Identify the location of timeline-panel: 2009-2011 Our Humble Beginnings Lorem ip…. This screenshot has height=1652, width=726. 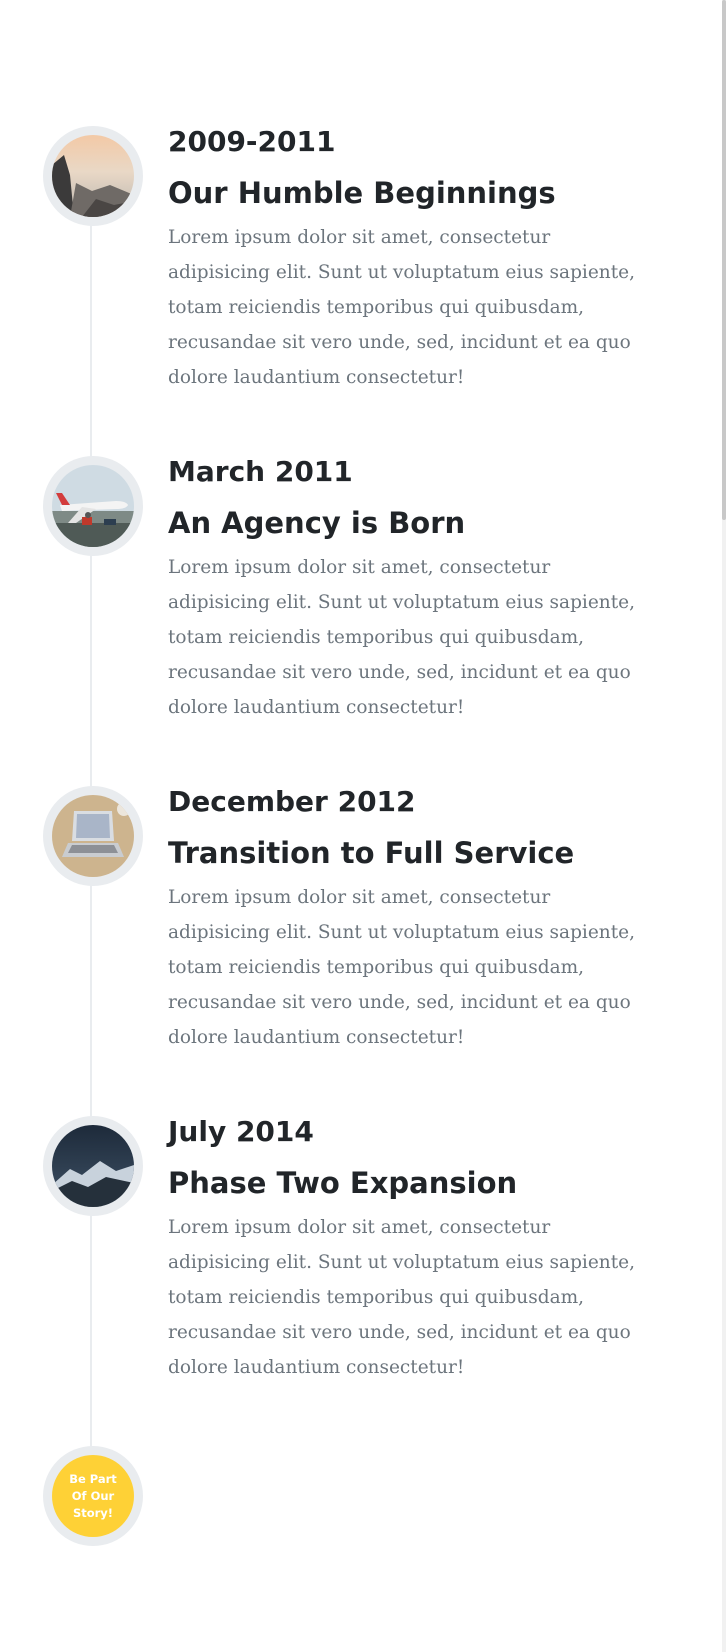
(413, 260).